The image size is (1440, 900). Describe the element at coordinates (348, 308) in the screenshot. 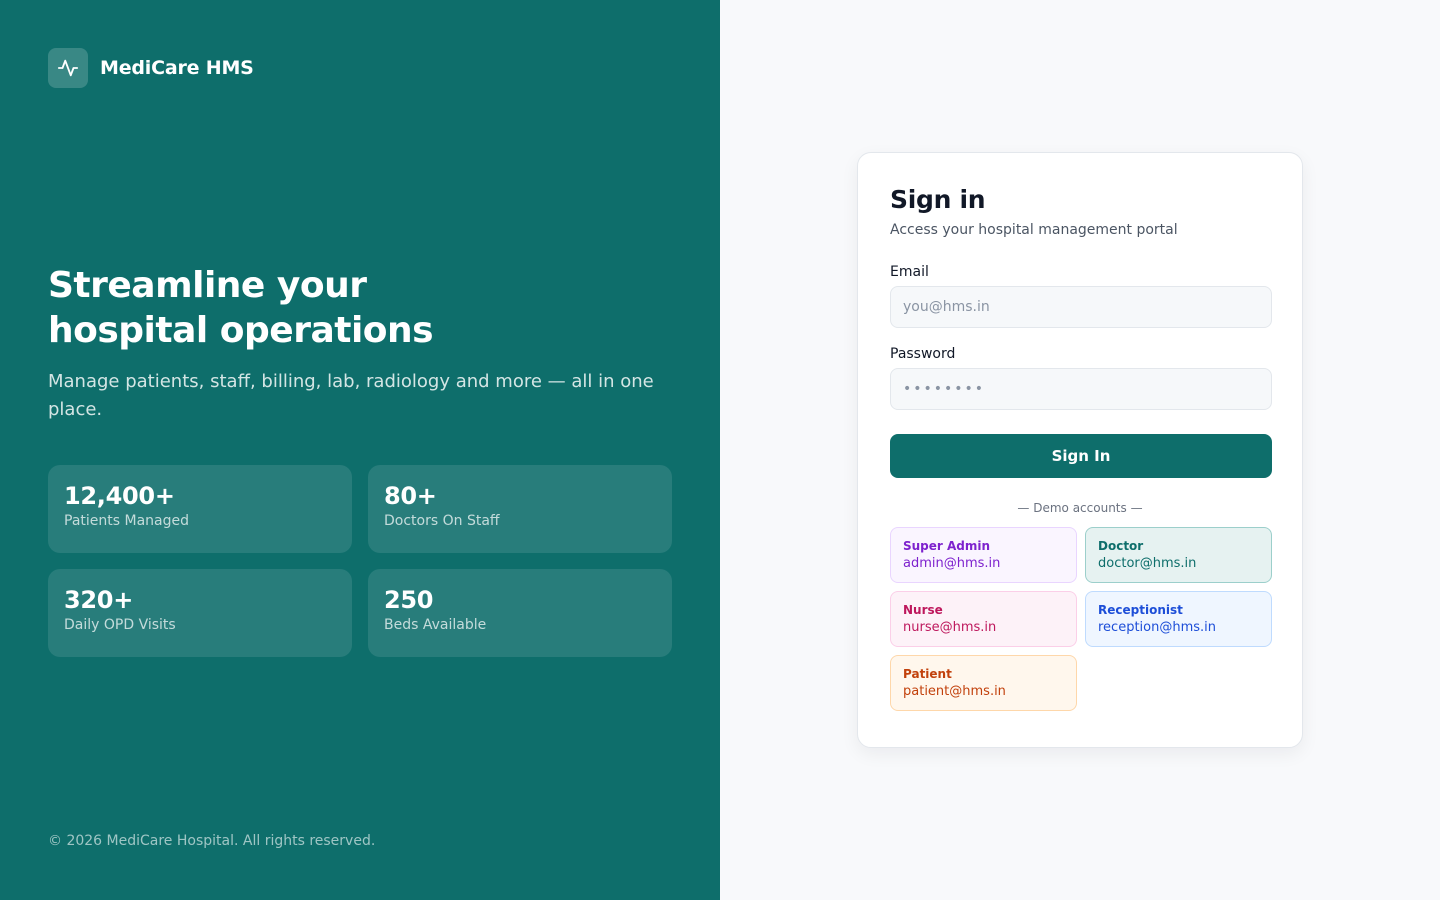

I see `hero-title: Streamline your hospital operations` at that location.